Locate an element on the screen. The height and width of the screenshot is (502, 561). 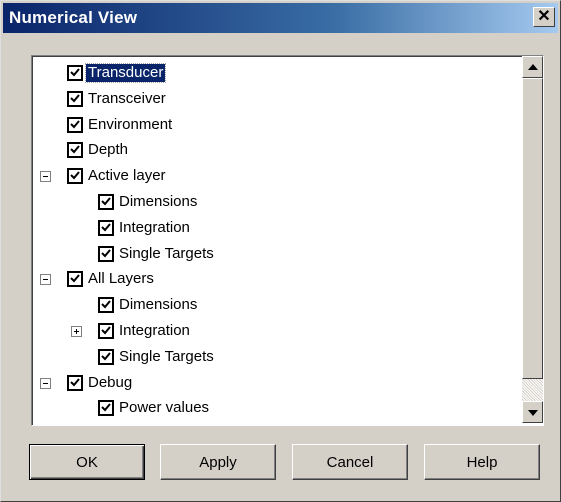
down-arrow-icon is located at coordinates (533, 413).